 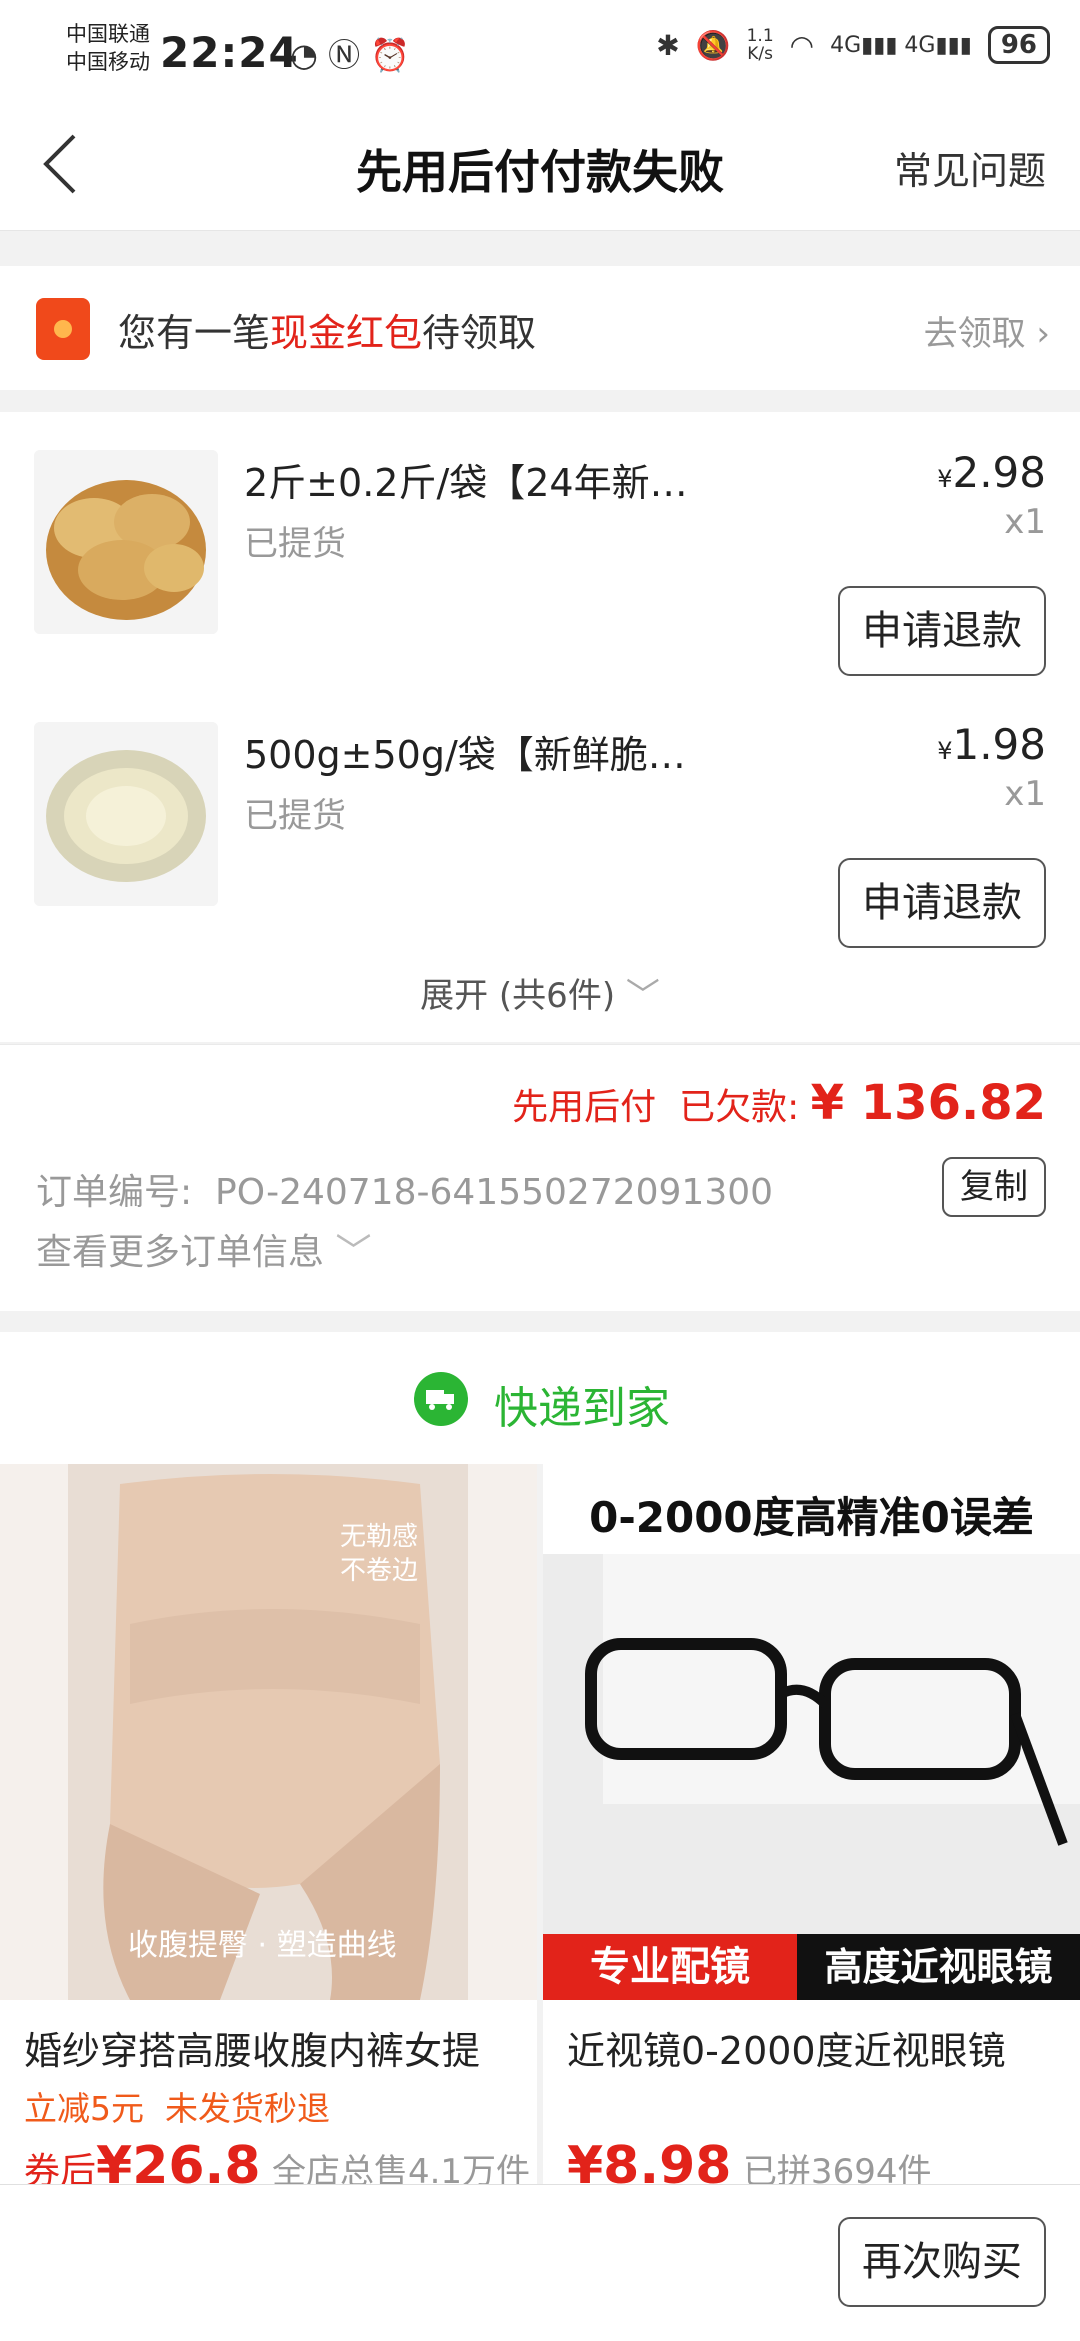 I want to click on goods-price-value: 2.98, so click(x=999, y=472).